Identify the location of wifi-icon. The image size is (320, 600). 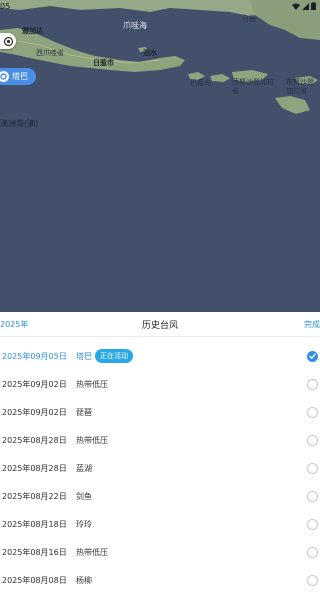
(296, 7).